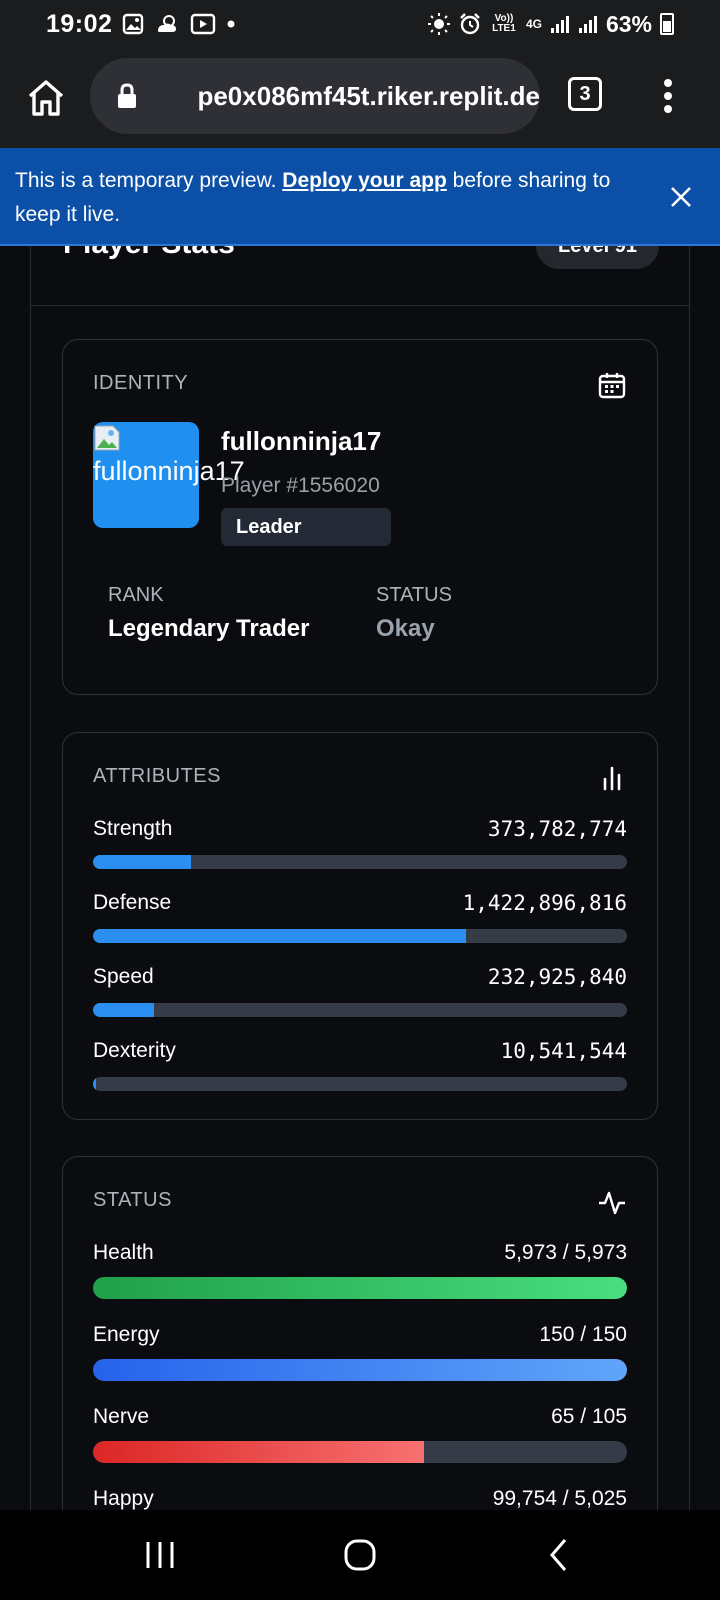 The width and height of the screenshot is (720, 1600). What do you see at coordinates (79, 23) in the screenshot?
I see `status-time: 19:02` at bounding box center [79, 23].